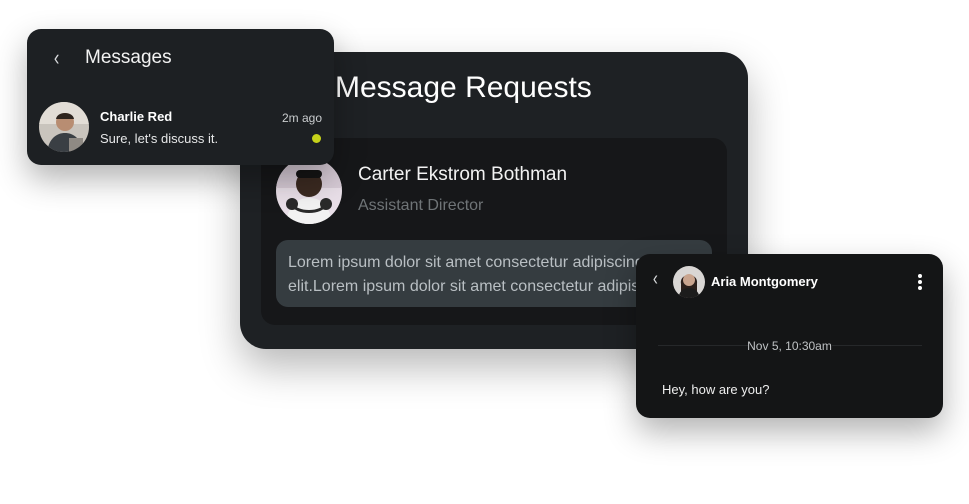  Describe the element at coordinates (128, 57) in the screenshot. I see `messages-title: Messages` at that location.